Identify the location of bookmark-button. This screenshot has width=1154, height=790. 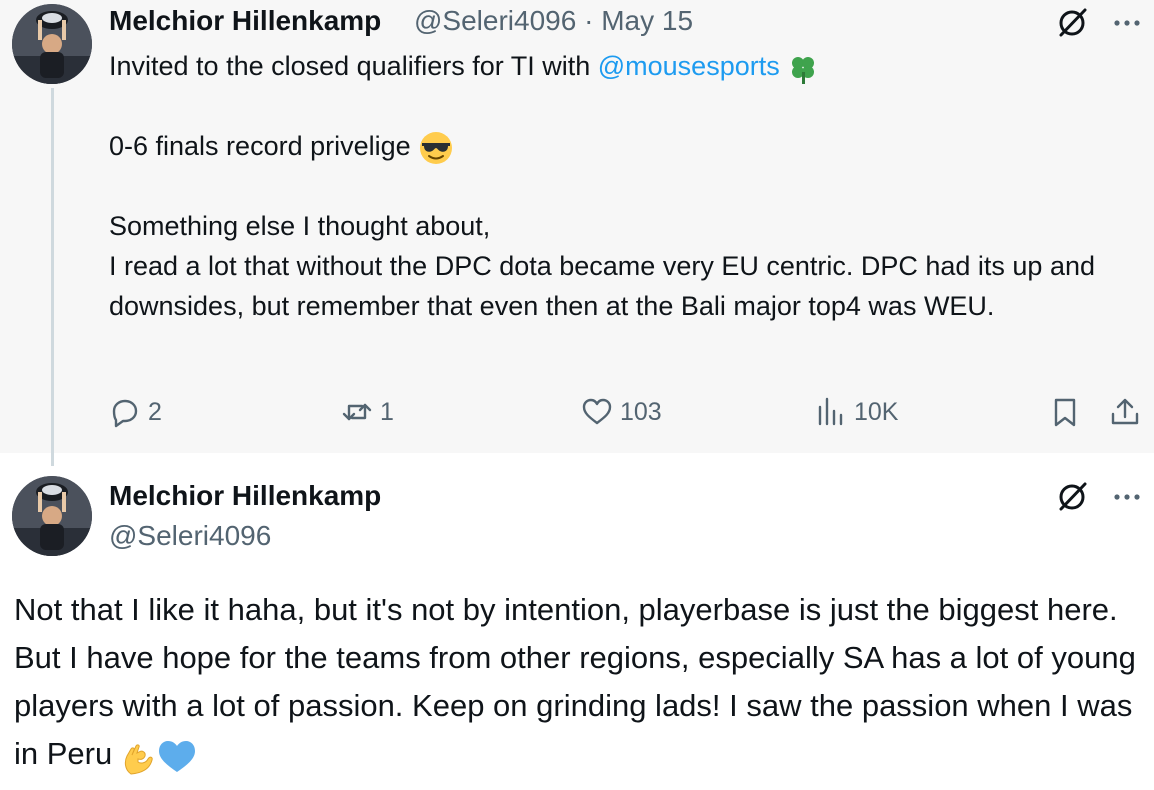
(1065, 412).